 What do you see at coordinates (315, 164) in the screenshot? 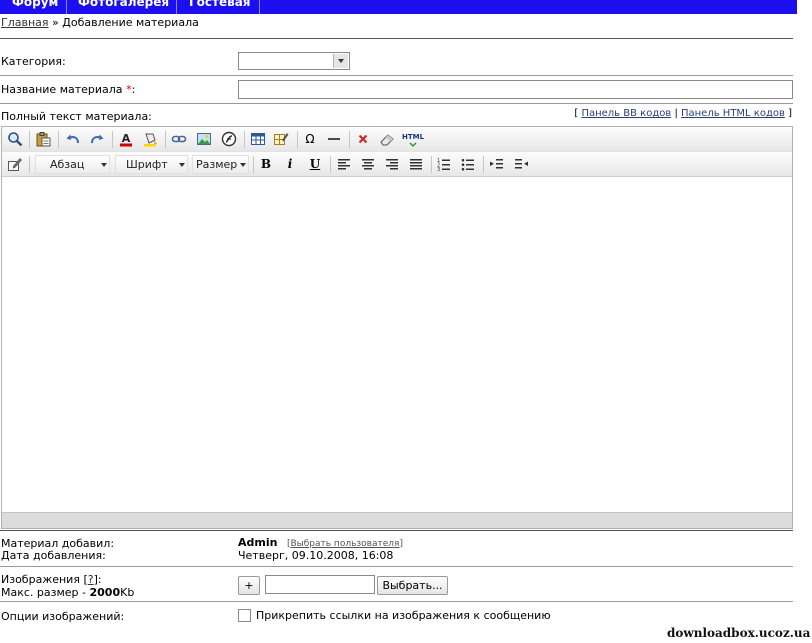
I see `underline-icon: U` at bounding box center [315, 164].